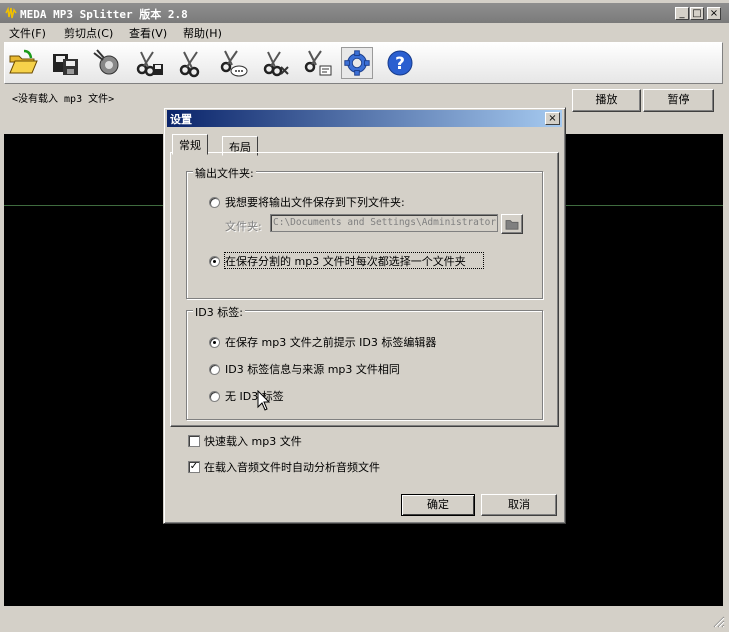 This screenshot has width=729, height=632. What do you see at coordinates (107, 63) in the screenshot?
I see `scan-icon` at bounding box center [107, 63].